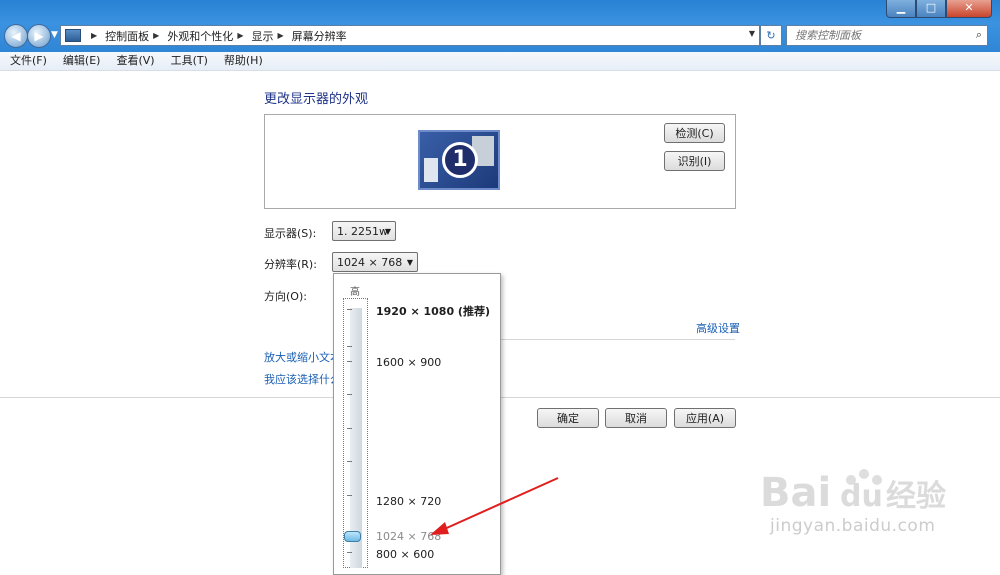 The image size is (1000, 575). I want to click on svg-text: du, so click(861, 496).